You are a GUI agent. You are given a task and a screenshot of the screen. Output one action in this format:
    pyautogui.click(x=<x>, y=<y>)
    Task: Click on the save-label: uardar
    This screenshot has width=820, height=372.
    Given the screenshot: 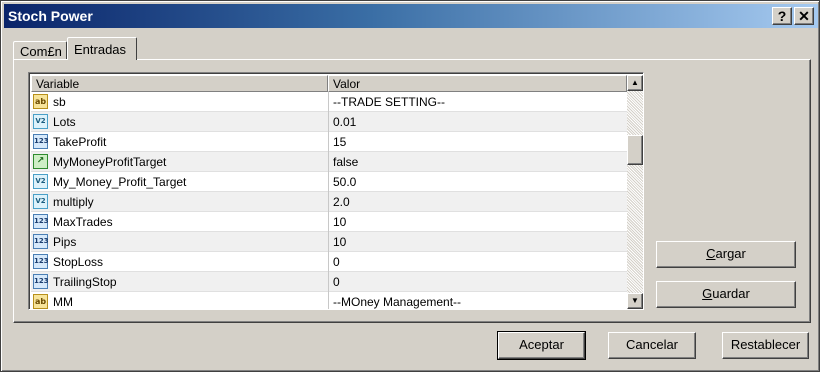 What is the action you would take?
    pyautogui.click(x=731, y=293)
    